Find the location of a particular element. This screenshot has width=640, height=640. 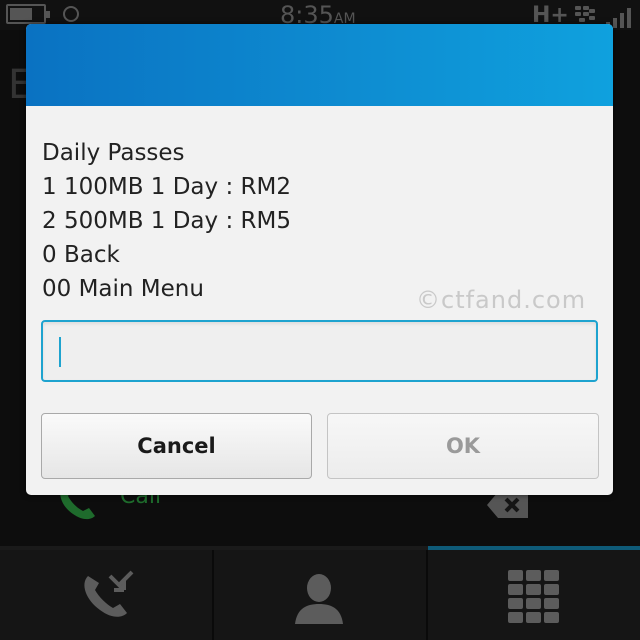

blackberry-logo-icon is located at coordinates (585, 15).